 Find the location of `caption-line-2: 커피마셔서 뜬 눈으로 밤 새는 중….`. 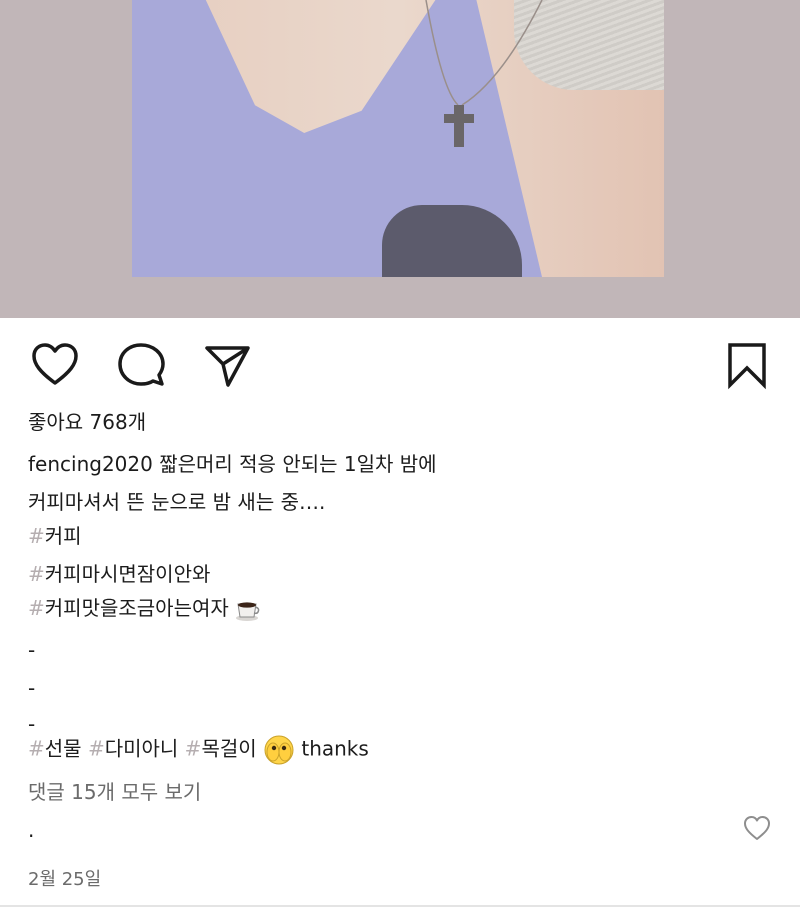

caption-line-2: 커피마셔서 뜬 눈으로 밤 새는 중…. is located at coordinates (177, 502).